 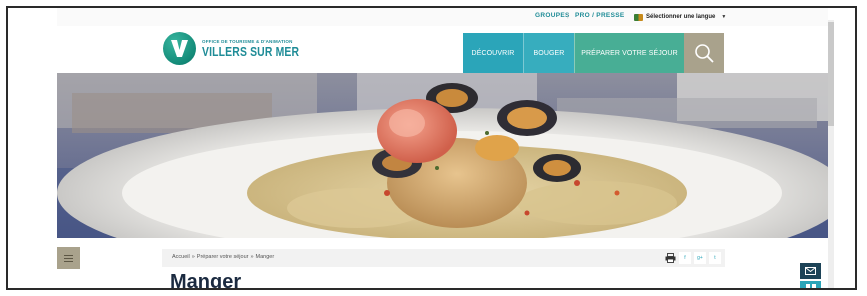 I want to click on main-nav: DÉCOUVRIR BOUGER PRÉPARER VOTRE SÉJOUR, so click(x=593, y=53).